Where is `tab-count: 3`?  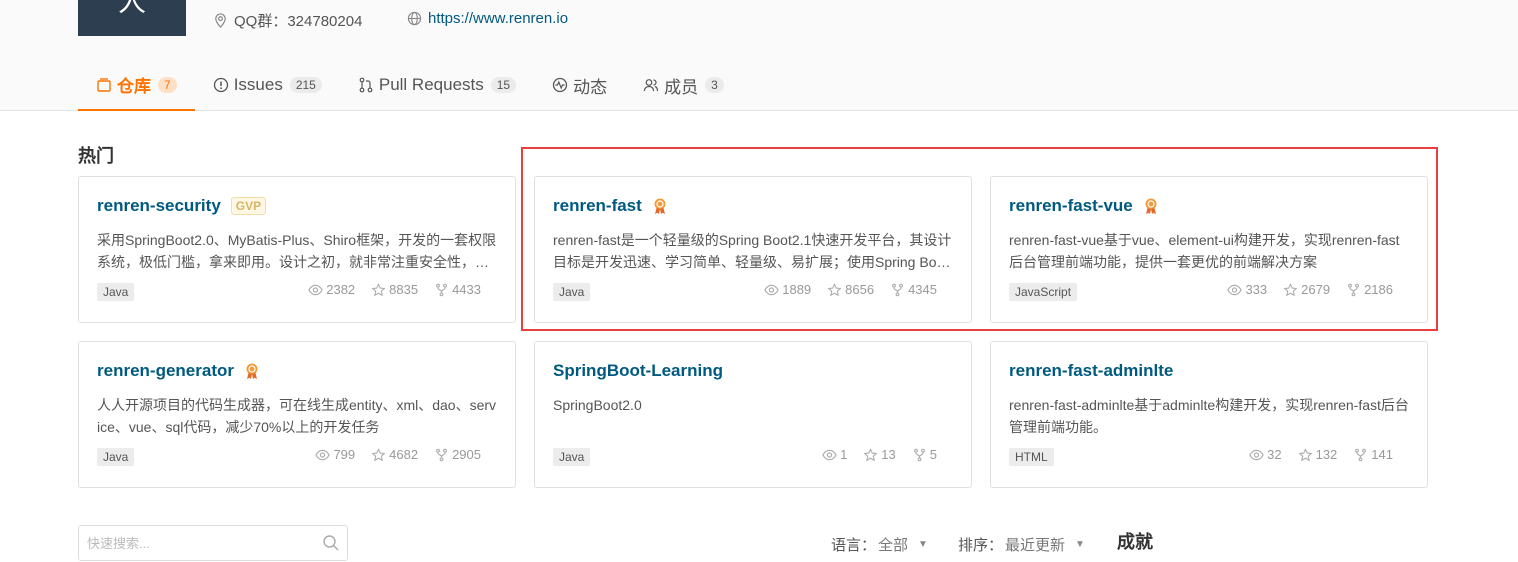
tab-count: 3 is located at coordinates (714, 85).